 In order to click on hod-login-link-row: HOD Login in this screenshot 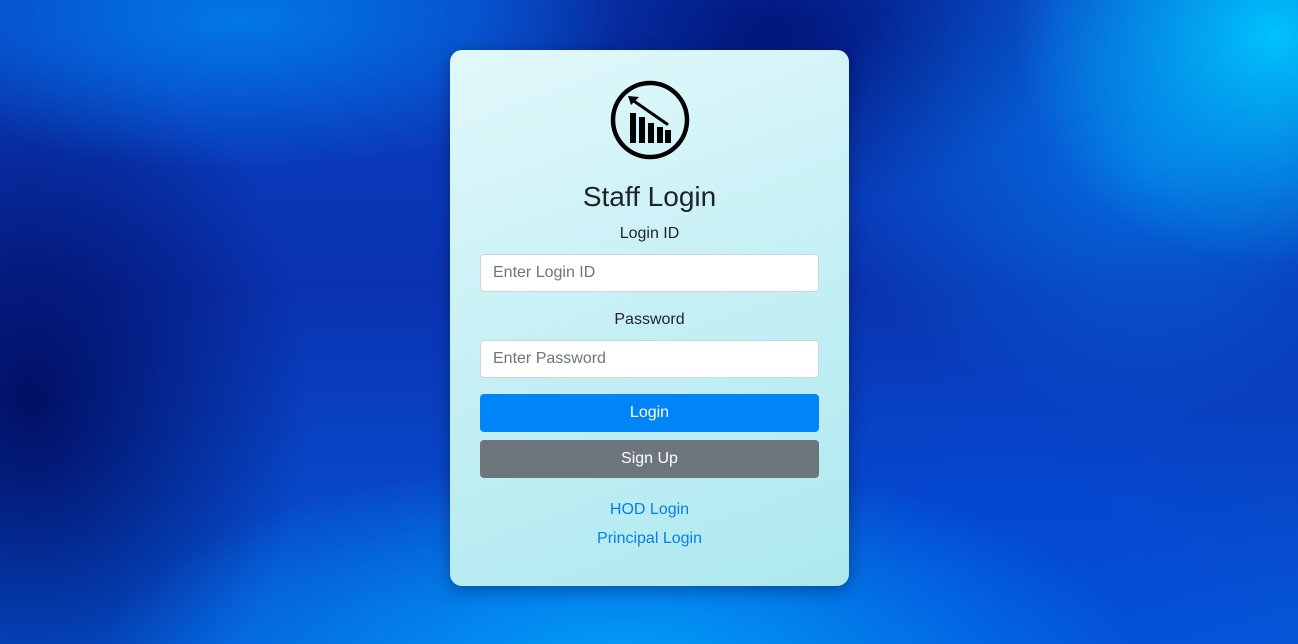, I will do `click(649, 510)`.